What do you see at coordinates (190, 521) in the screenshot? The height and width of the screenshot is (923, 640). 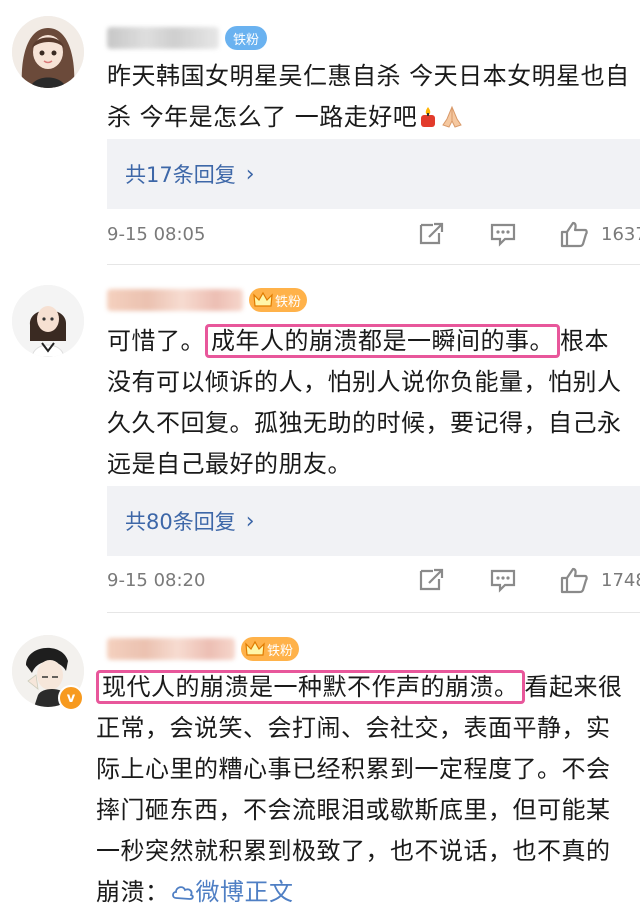 I see `view-replies-link: 共80条回复 ›` at bounding box center [190, 521].